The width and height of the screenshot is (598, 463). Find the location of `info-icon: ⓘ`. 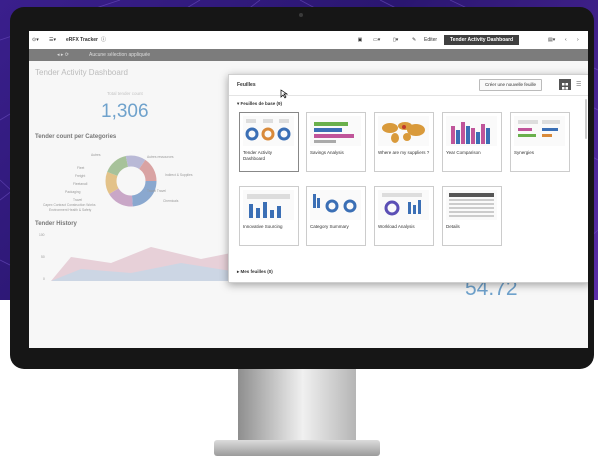

info-icon: ⓘ is located at coordinates (103, 40).